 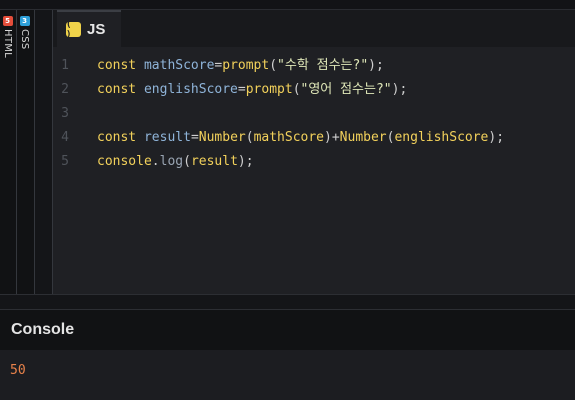 I want to click on html5-icon: 5, so click(x=7, y=21).